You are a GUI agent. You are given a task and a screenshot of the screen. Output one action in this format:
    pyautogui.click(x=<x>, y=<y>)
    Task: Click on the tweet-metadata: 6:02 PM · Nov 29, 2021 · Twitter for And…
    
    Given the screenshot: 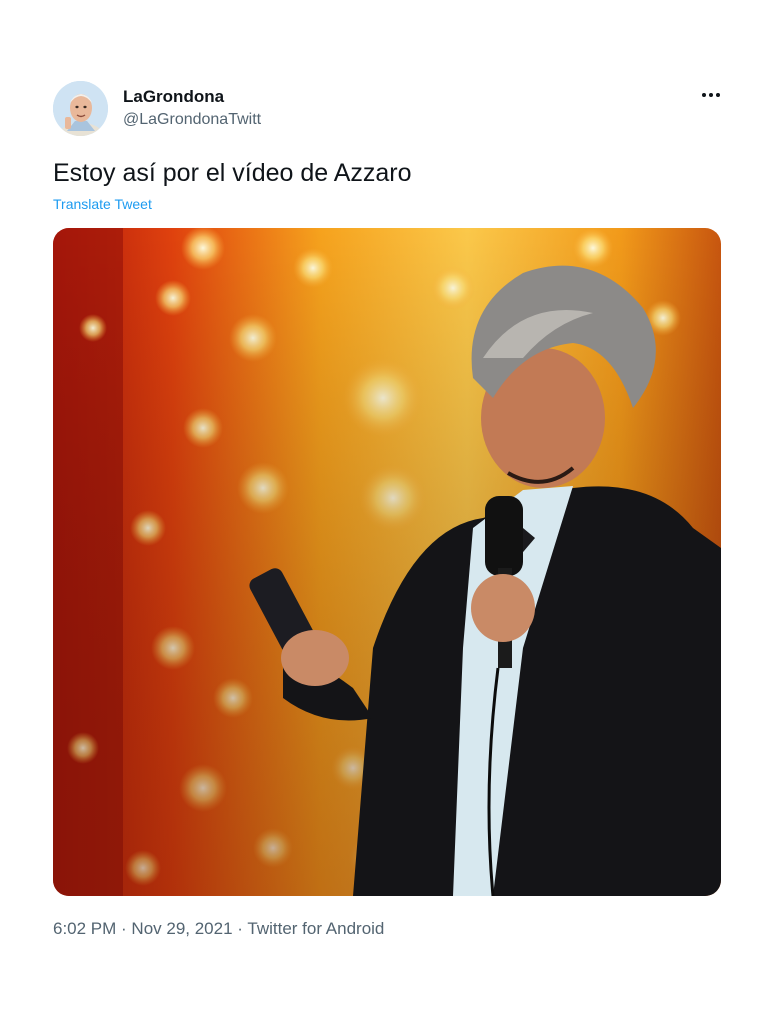 What is the action you would take?
    pyautogui.click(x=218, y=929)
    